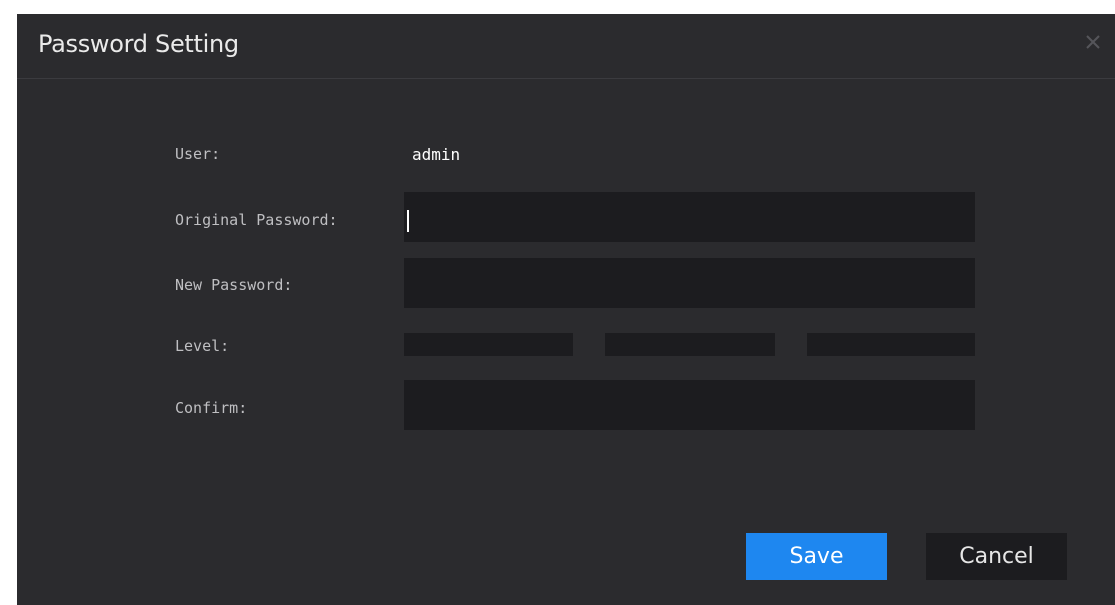 The height and width of the screenshot is (605, 1115). Describe the element at coordinates (690, 344) in the screenshot. I see `strength-level-medium` at that location.